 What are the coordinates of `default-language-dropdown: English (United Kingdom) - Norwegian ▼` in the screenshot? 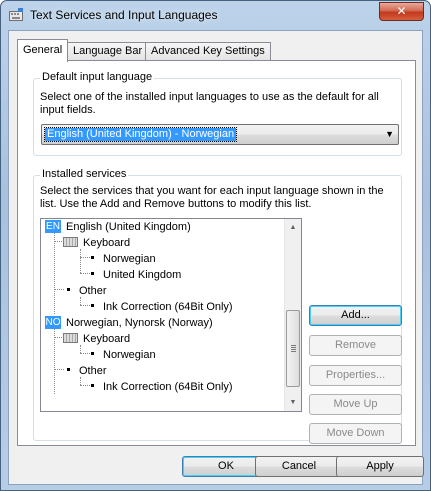 It's located at (220, 134).